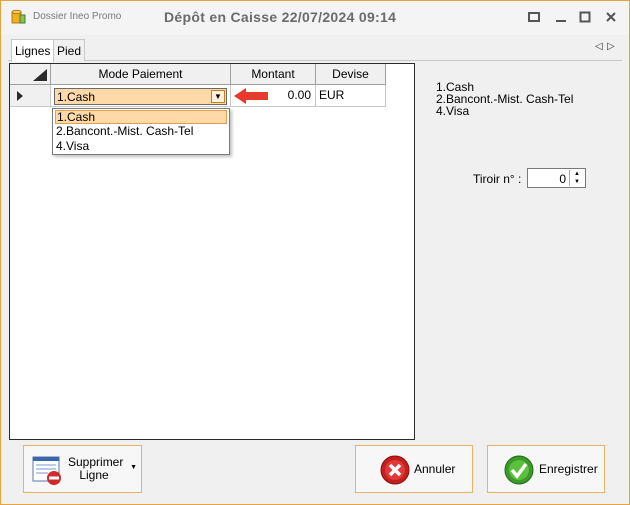  Describe the element at coordinates (77, 16) in the screenshot. I see `app-name: Dossier Ineo Promo` at that location.